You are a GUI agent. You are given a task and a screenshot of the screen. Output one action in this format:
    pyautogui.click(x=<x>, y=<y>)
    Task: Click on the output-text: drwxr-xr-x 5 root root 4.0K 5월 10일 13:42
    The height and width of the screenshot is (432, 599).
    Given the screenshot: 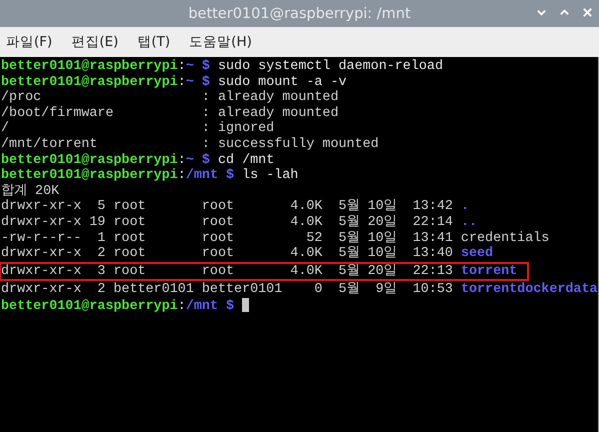 What is the action you would take?
    pyautogui.click(x=227, y=206)
    